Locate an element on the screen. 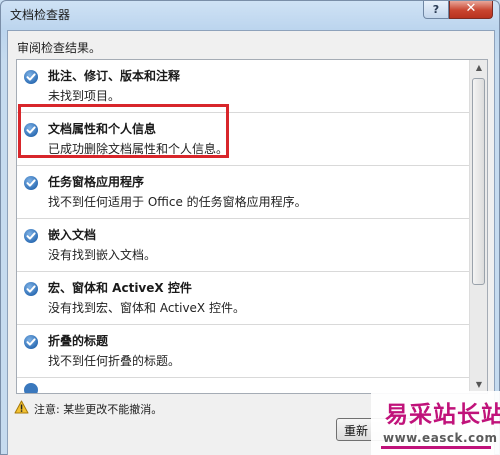  list-item: 批注、修订、版本和注释 未找到项目。 is located at coordinates (243, 86).